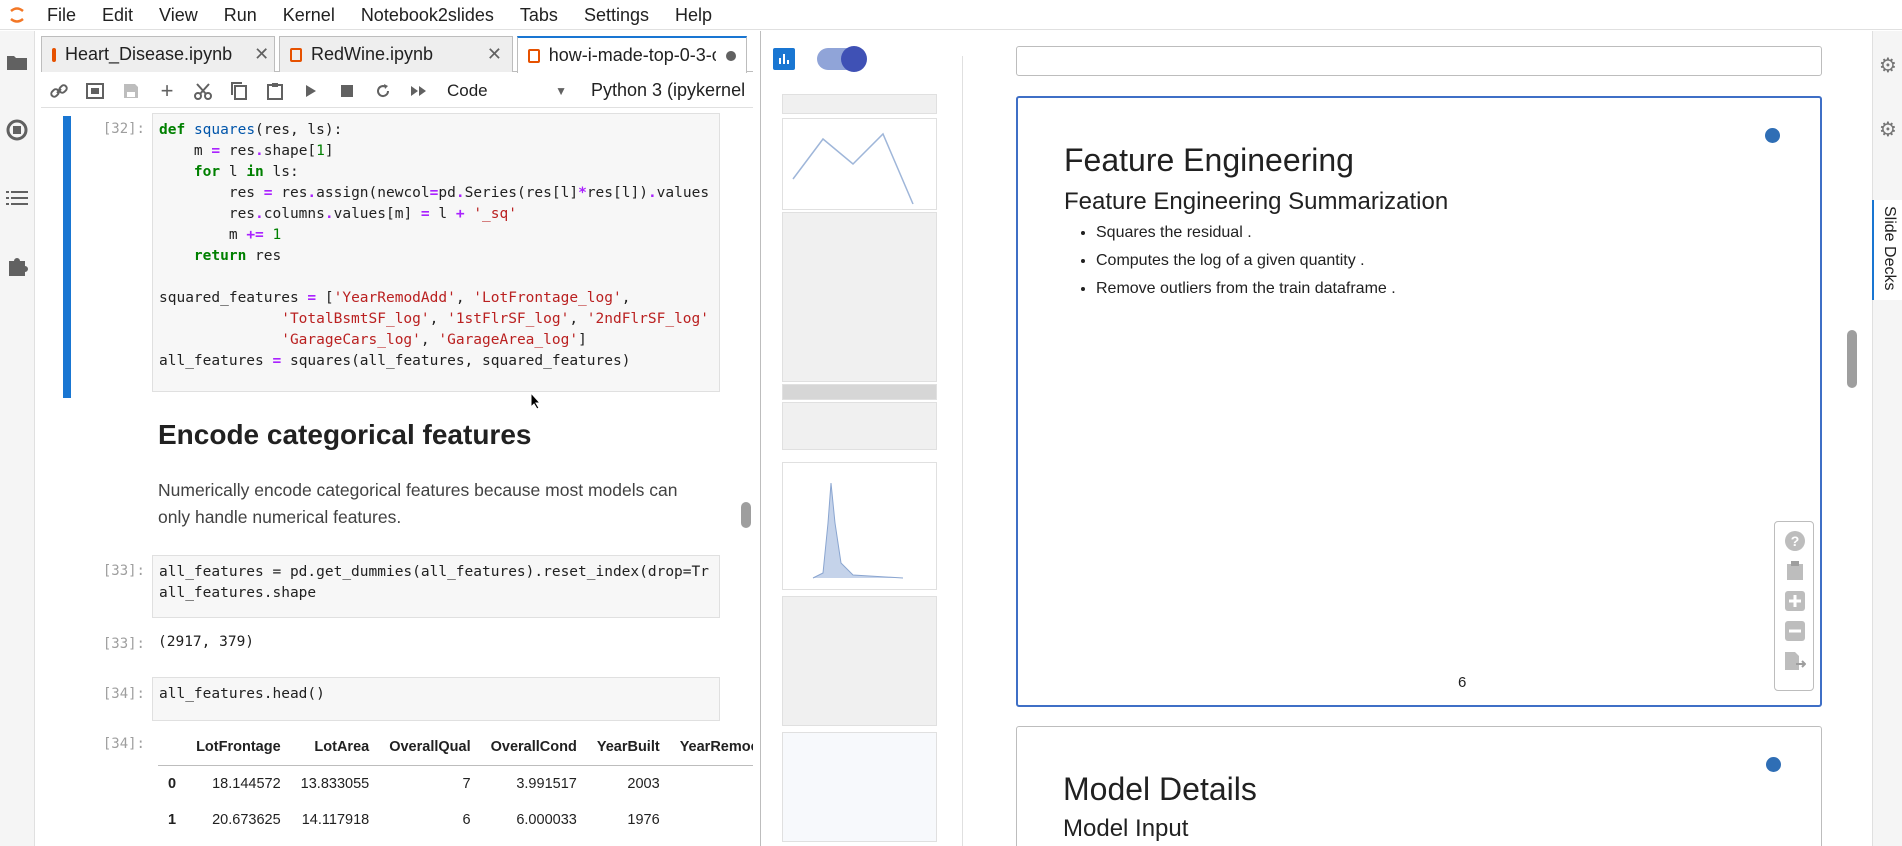 Image resolution: width=1902 pixels, height=846 pixels. Describe the element at coordinates (507, 91) in the screenshot. I see `cell-type-select: Code ▼` at that location.